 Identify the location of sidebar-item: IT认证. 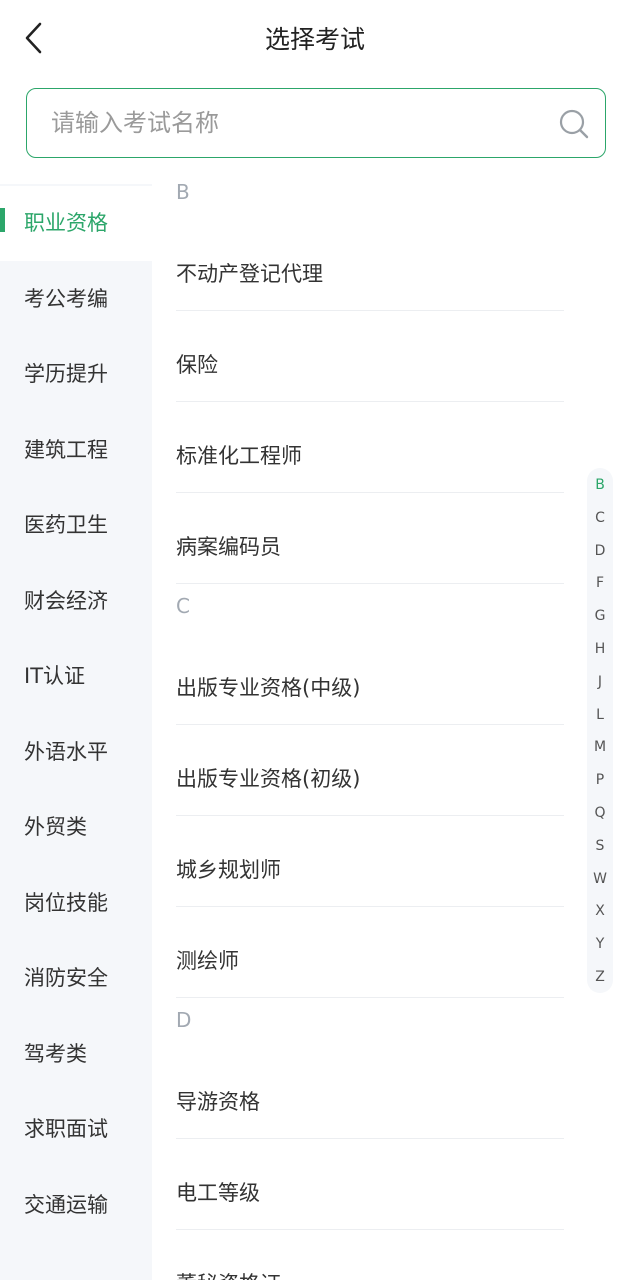
(76, 676).